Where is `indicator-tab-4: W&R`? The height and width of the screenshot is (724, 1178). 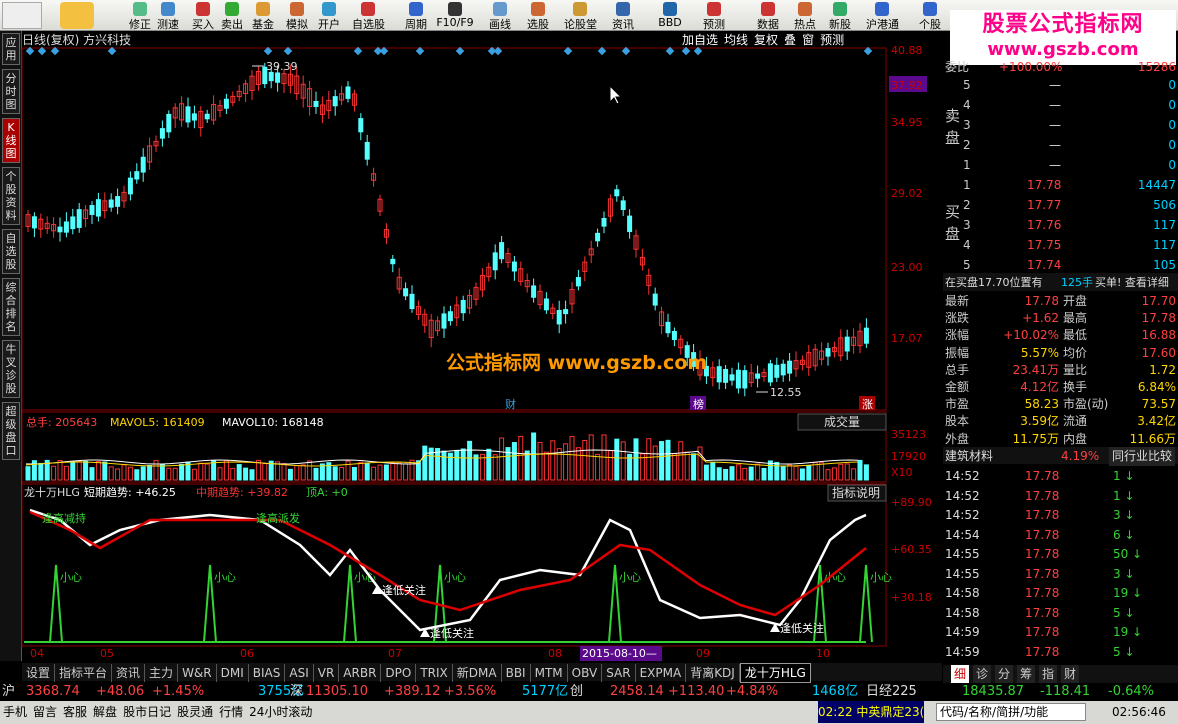
indicator-tab-4: W&R is located at coordinates (197, 673).